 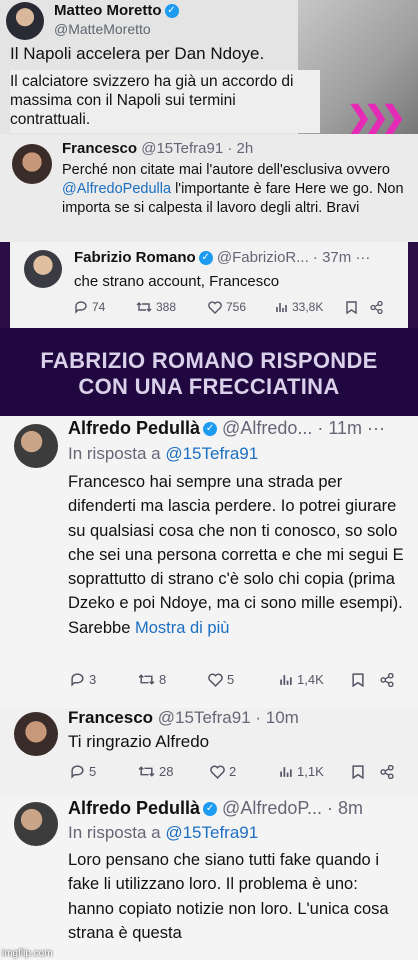 I want to click on reply-button: 74, so click(x=105, y=307).